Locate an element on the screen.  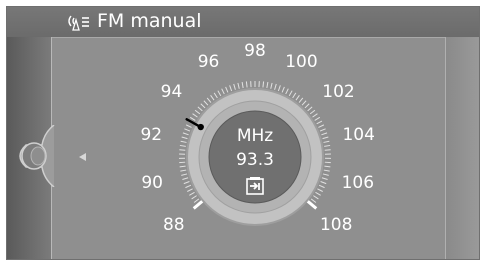
pointer-dot is located at coordinates (200, 127).